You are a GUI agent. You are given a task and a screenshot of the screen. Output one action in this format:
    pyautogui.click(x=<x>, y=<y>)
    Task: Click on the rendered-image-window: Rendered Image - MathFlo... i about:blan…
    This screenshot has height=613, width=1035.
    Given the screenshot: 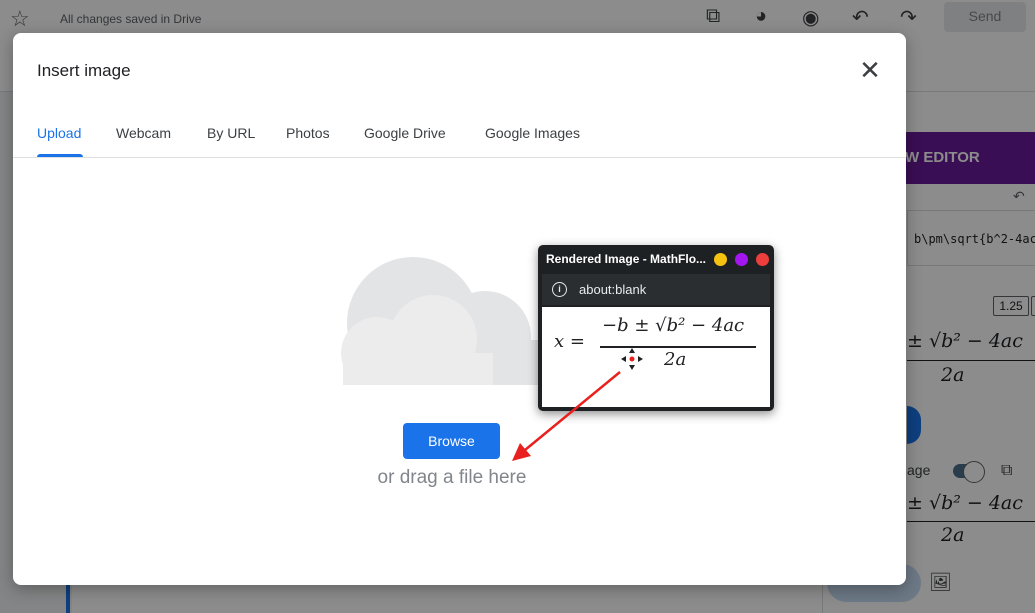 What is the action you would take?
    pyautogui.click(x=656, y=328)
    